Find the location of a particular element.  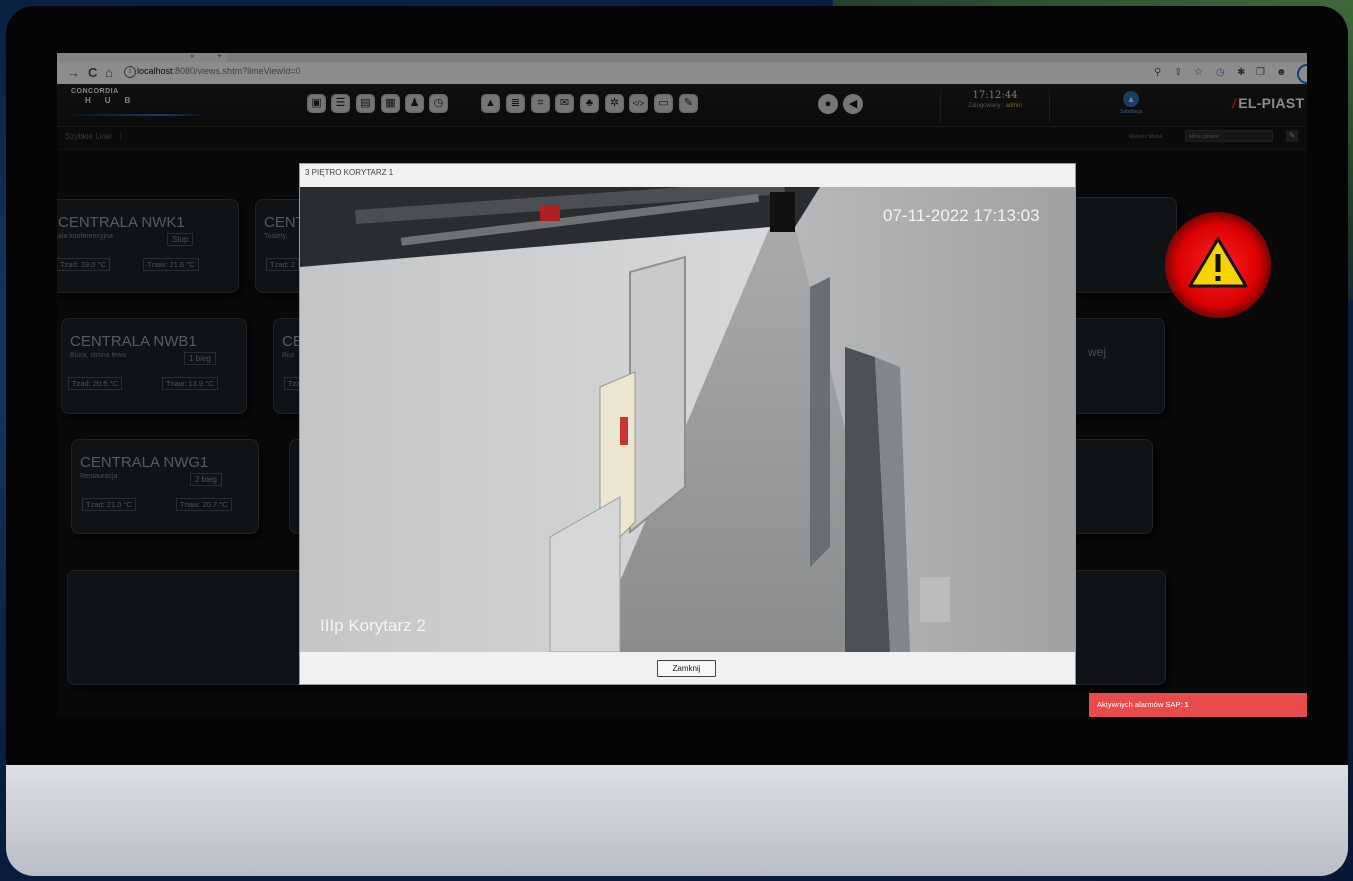

warning-badge is located at coordinates (1218, 265).